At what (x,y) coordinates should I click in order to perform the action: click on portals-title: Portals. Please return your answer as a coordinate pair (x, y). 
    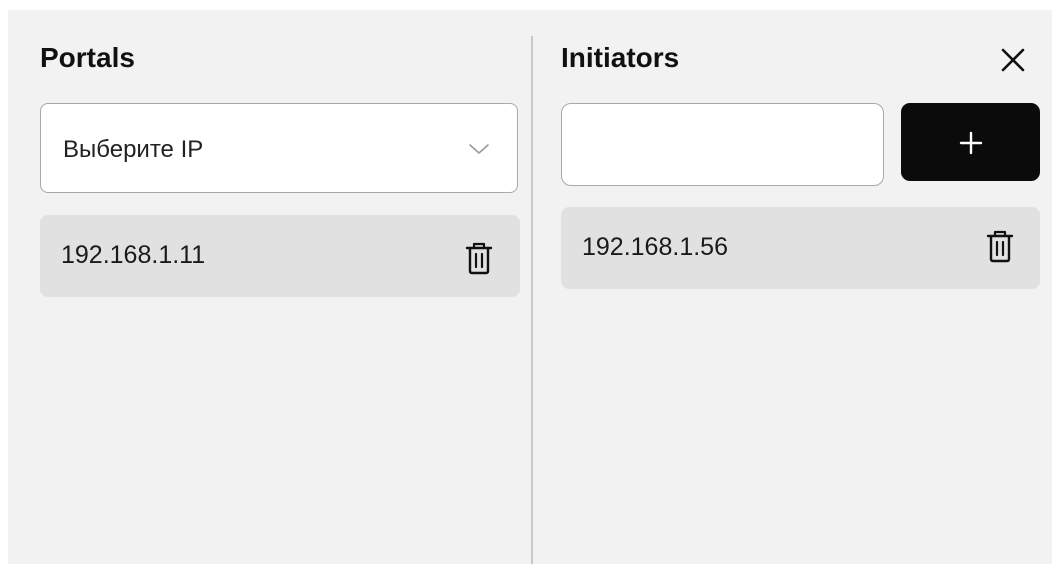
    Looking at the image, I should click on (87, 57).